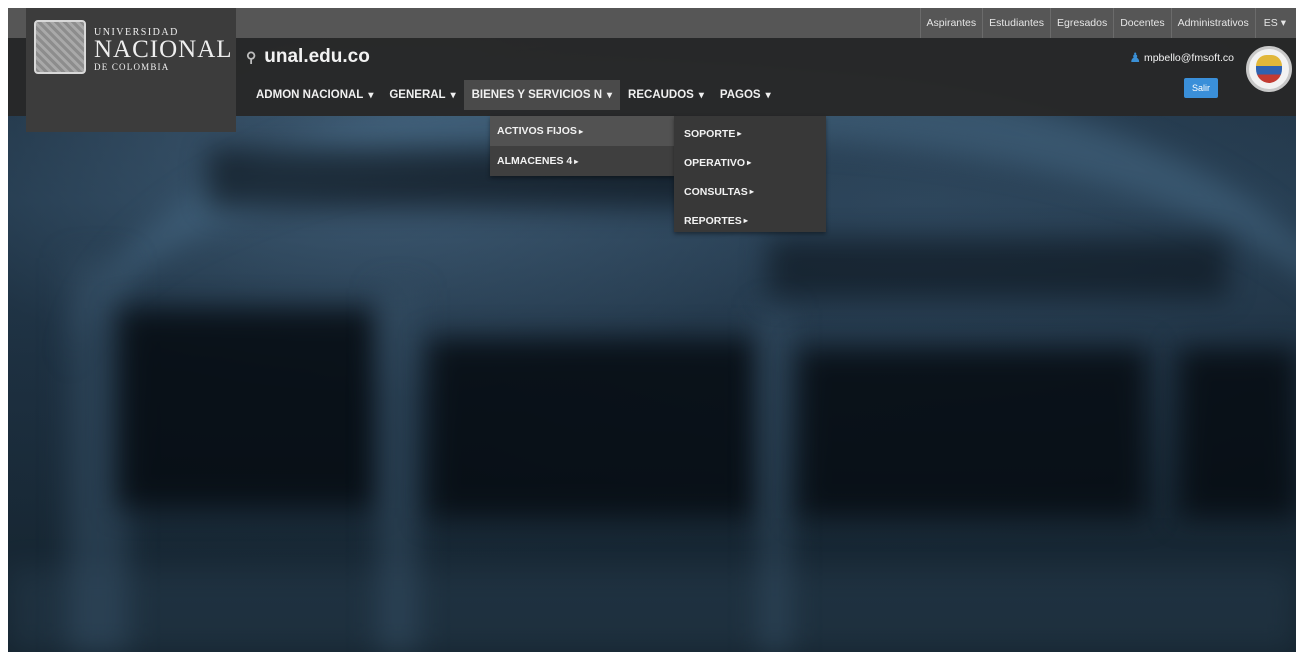  I want to click on logout-button: Salir, so click(1200, 88).